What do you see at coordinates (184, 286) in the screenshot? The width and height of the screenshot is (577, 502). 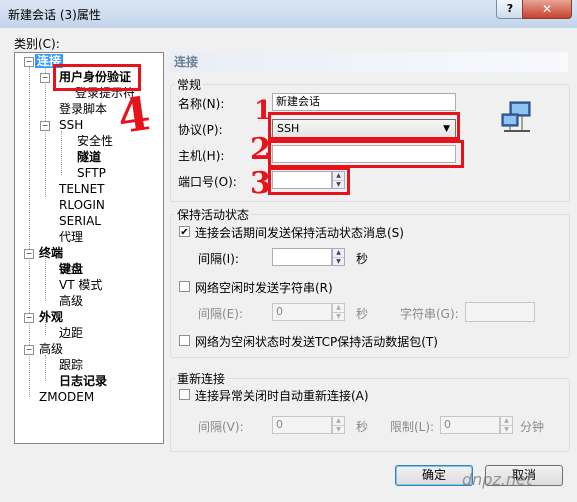 I see `send-string-checkbox` at bounding box center [184, 286].